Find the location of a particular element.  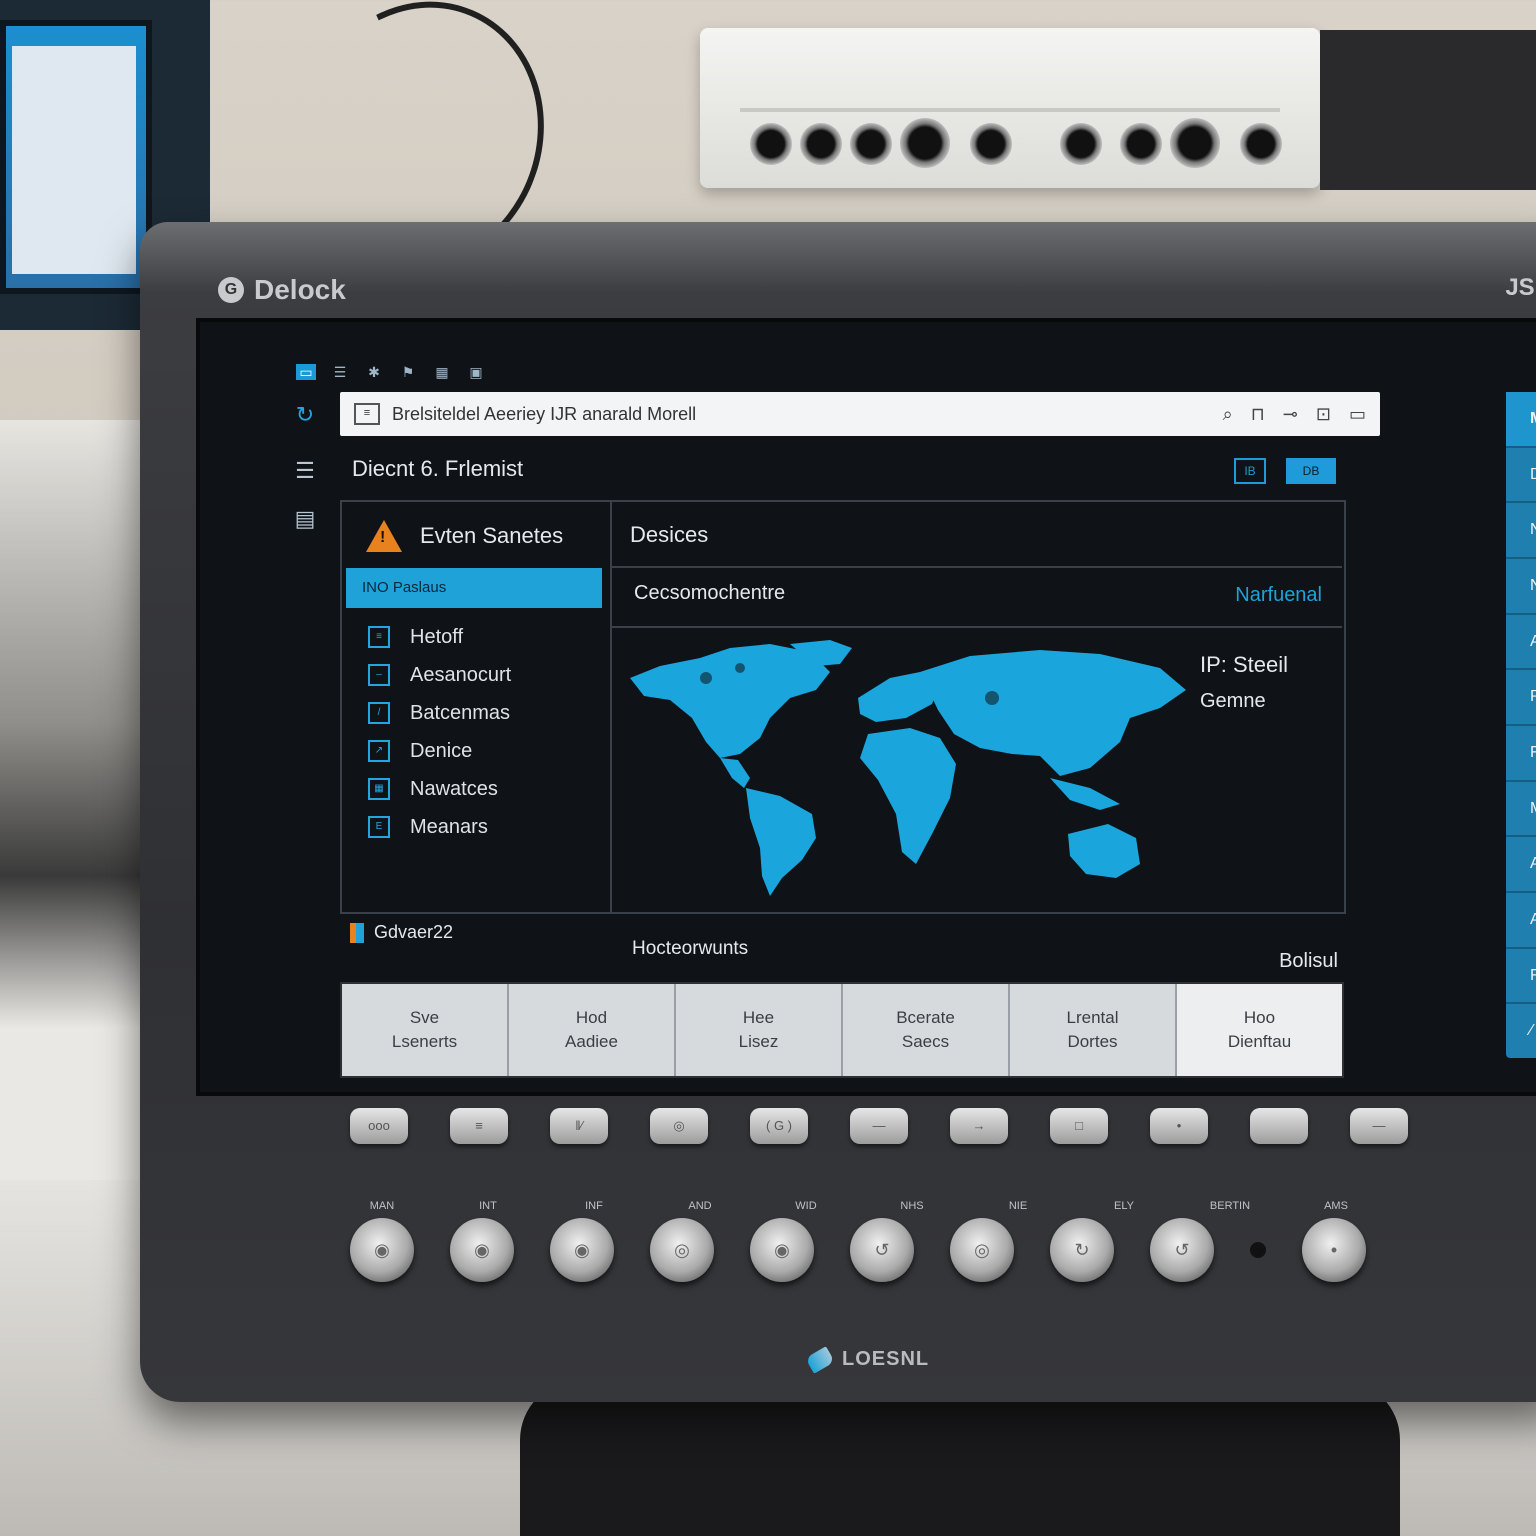

right-menu-item: Aitre is located at coordinates (1521, 921).